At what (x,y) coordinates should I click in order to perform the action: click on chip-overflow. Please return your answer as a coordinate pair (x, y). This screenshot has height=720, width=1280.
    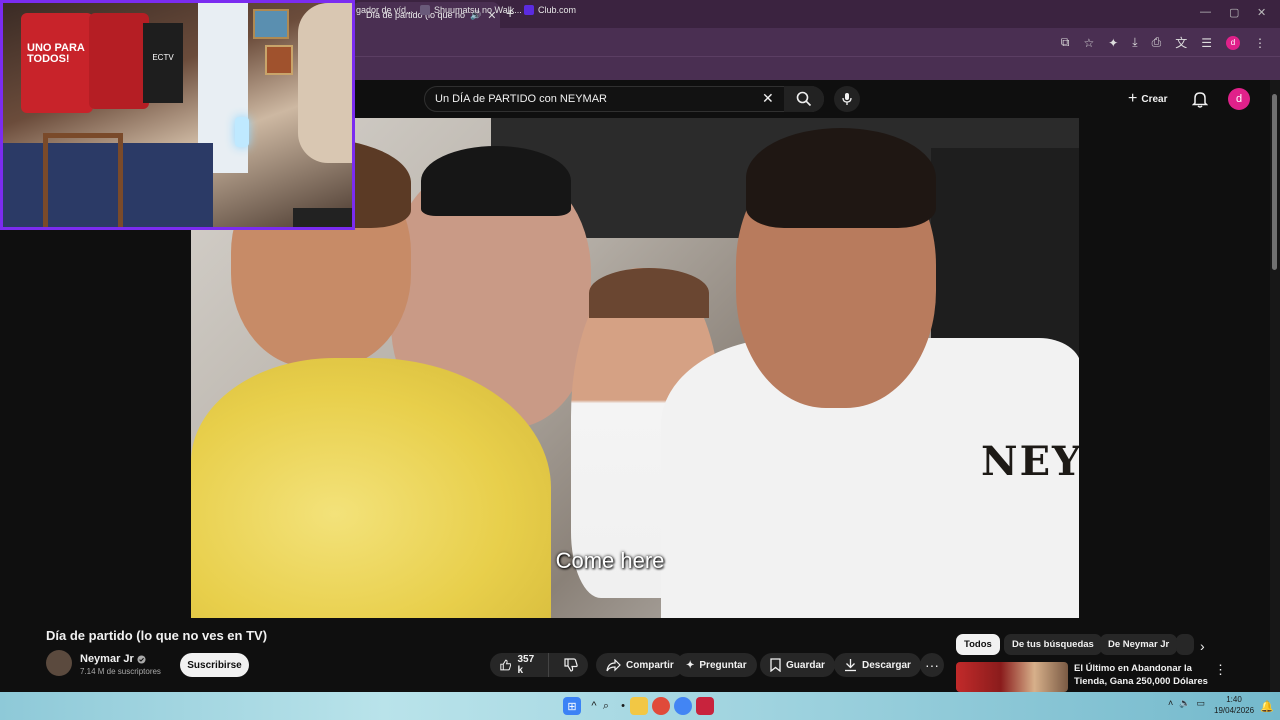
    Looking at the image, I should click on (1185, 644).